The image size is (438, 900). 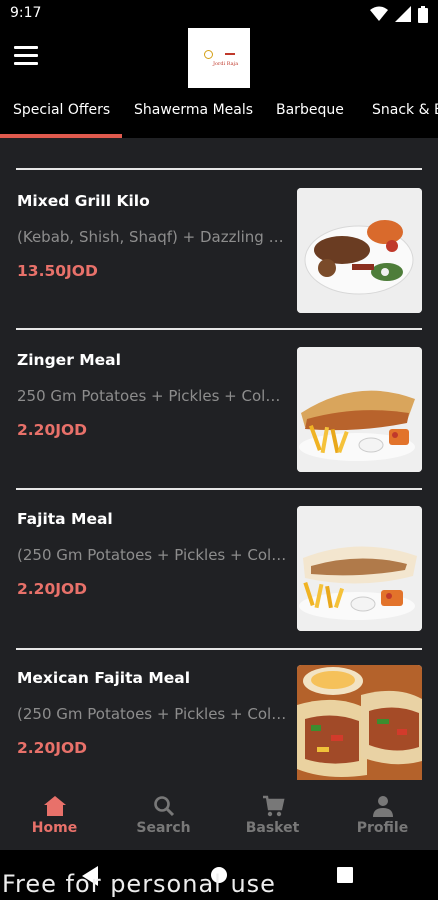 I want to click on nav-home-label: Home, so click(x=54, y=828).